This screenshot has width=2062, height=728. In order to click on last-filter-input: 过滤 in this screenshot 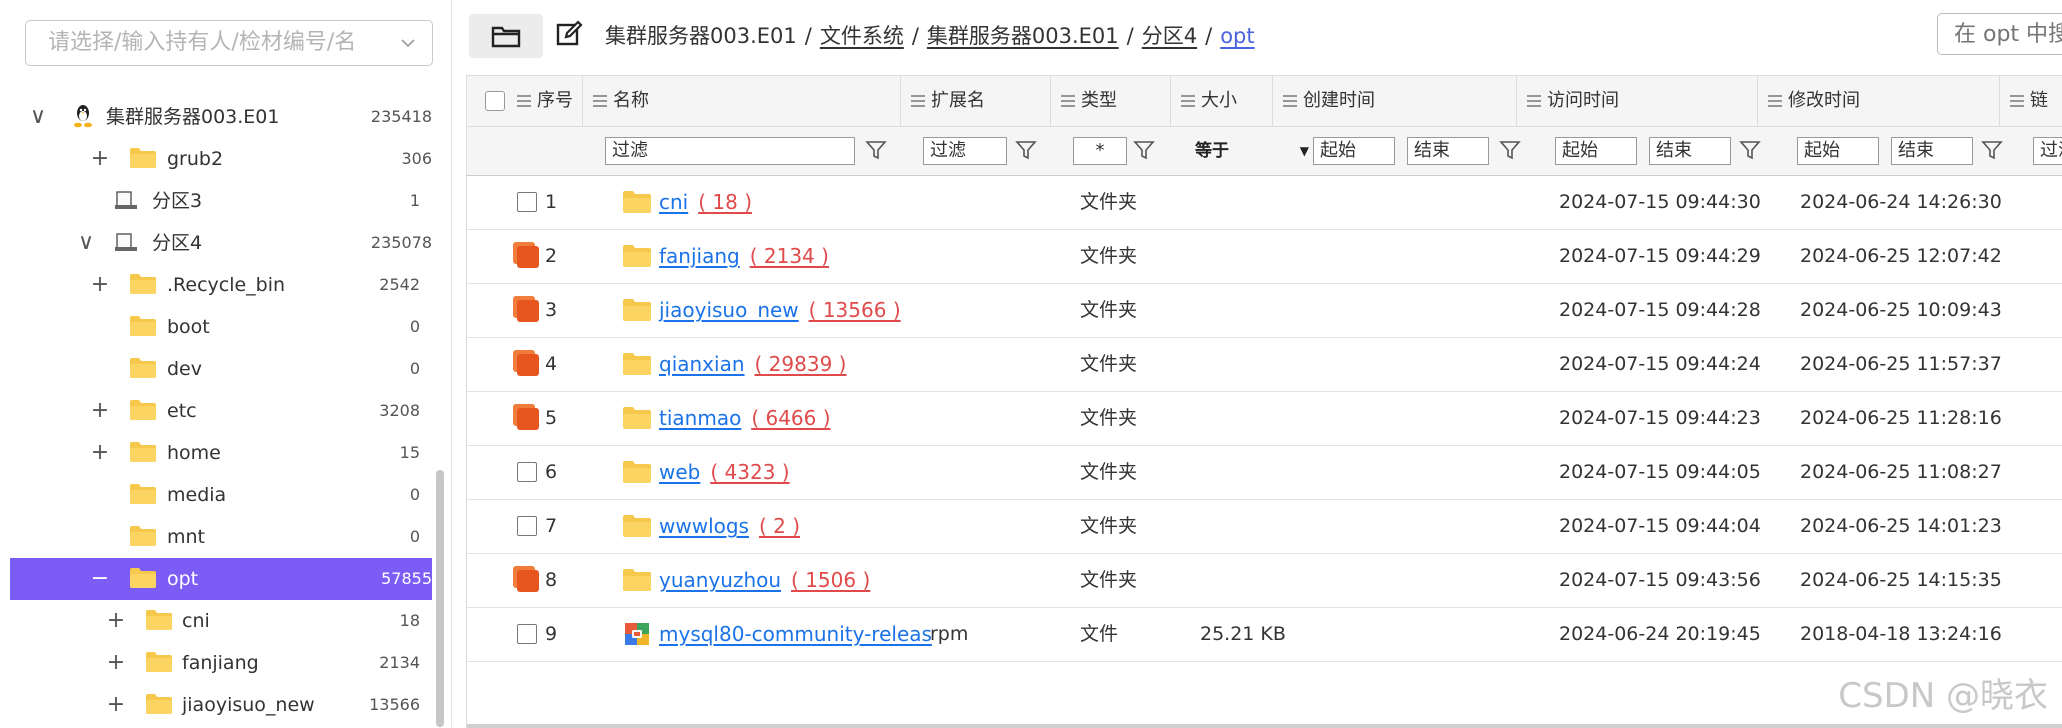, I will do `click(2047, 151)`.